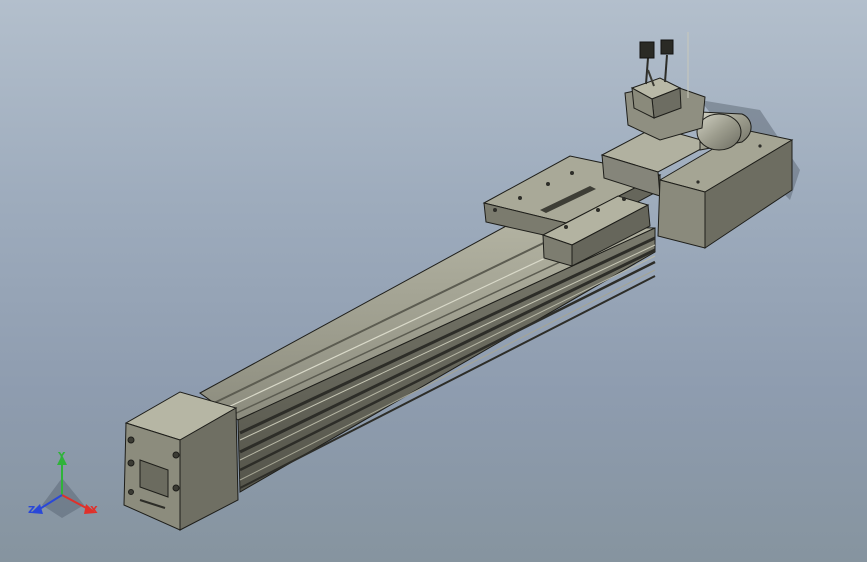 This screenshot has width=867, height=562. What do you see at coordinates (647, 50) in the screenshot?
I see `connector-left` at bounding box center [647, 50].